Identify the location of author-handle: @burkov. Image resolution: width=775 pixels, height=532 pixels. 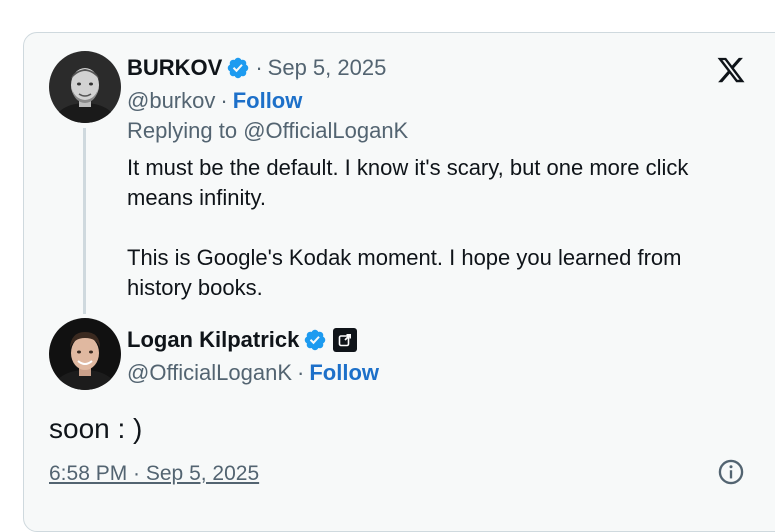
(171, 101).